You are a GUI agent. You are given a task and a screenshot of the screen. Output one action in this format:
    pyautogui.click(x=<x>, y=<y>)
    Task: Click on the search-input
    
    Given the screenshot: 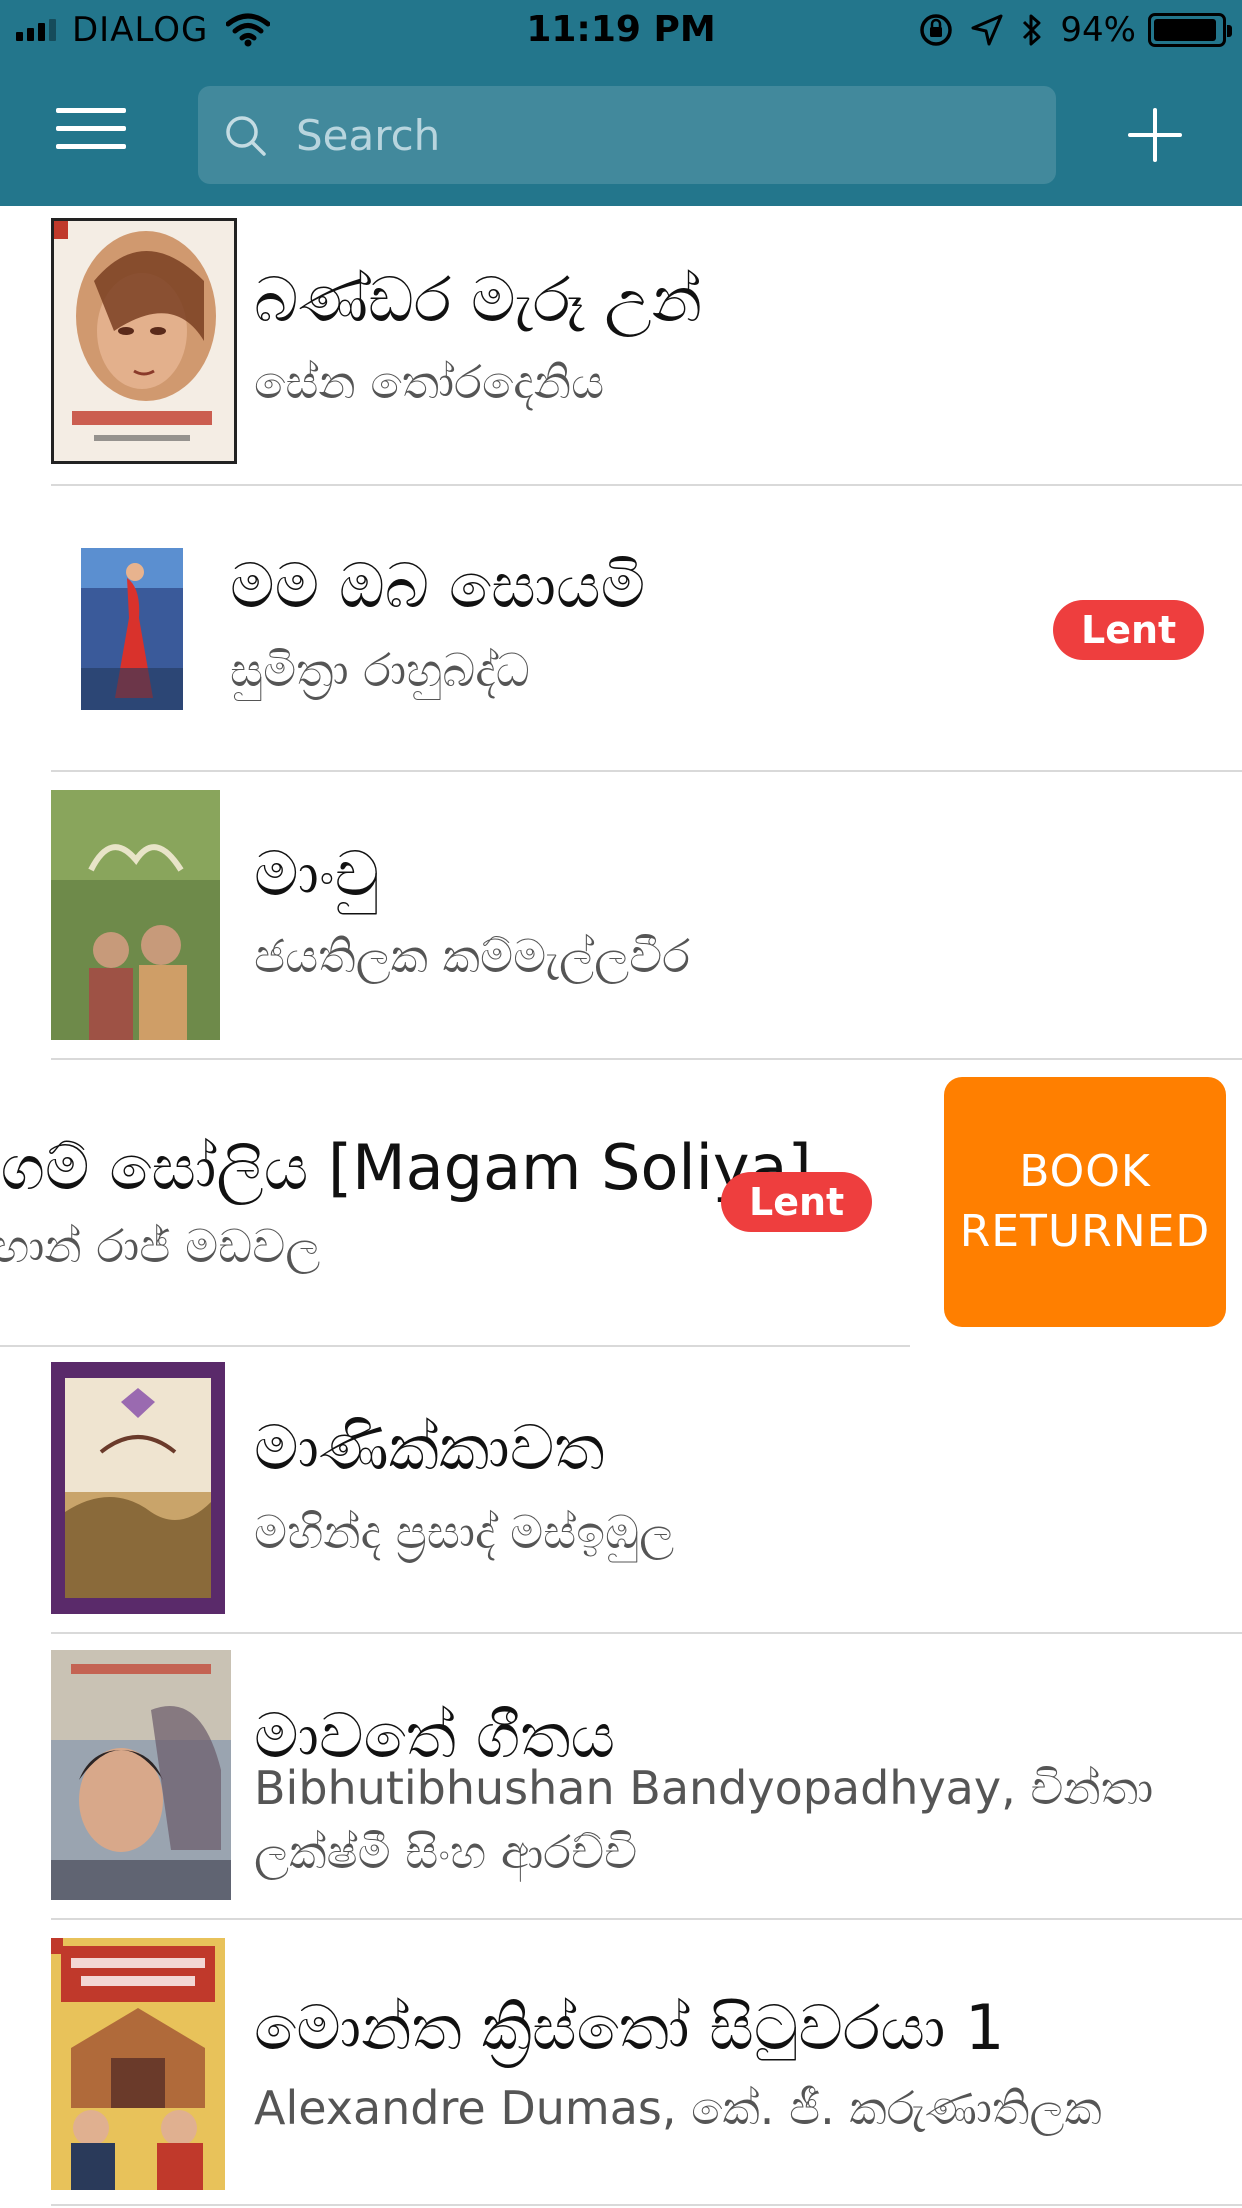 What is the action you would take?
    pyautogui.click(x=666, y=135)
    